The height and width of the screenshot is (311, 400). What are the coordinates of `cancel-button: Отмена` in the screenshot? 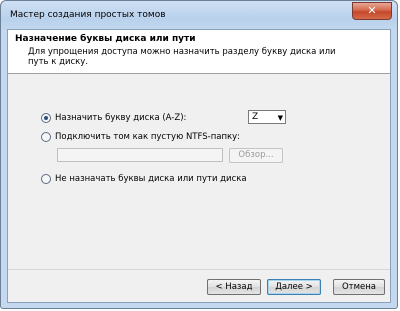 It's located at (359, 287).